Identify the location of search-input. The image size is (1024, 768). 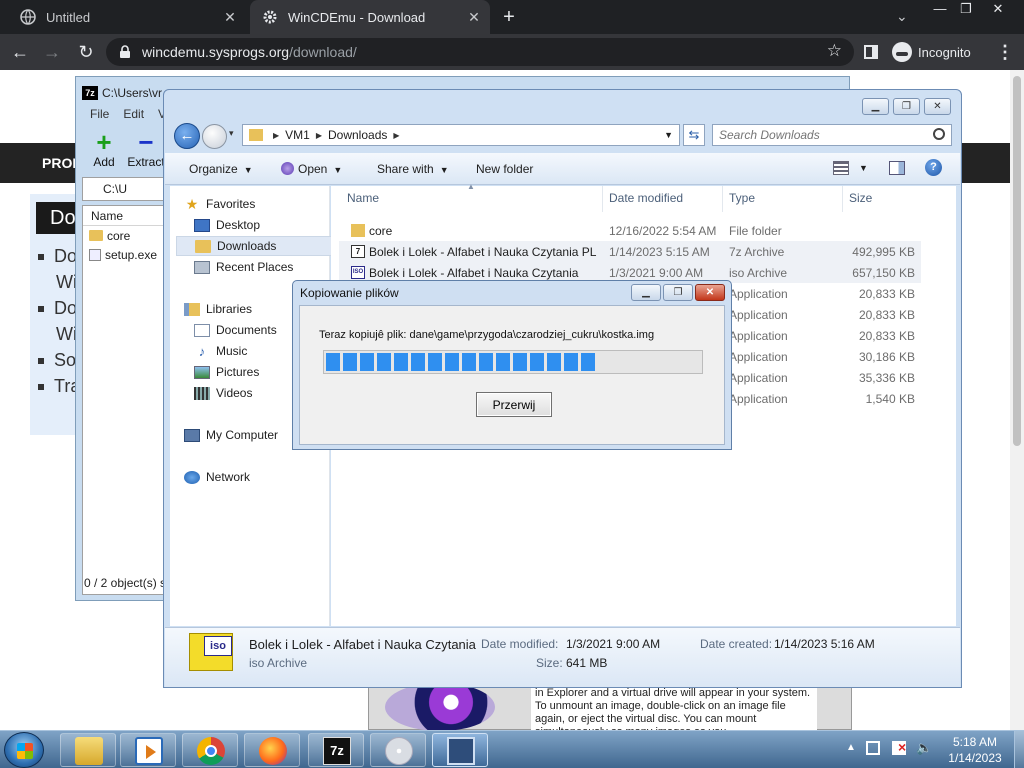
(824, 135).